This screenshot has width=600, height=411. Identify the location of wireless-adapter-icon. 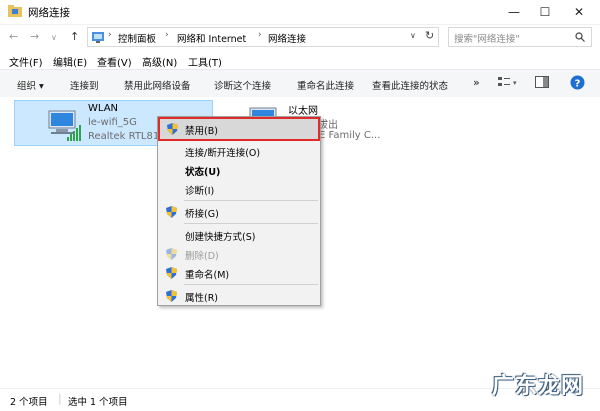
(64, 125).